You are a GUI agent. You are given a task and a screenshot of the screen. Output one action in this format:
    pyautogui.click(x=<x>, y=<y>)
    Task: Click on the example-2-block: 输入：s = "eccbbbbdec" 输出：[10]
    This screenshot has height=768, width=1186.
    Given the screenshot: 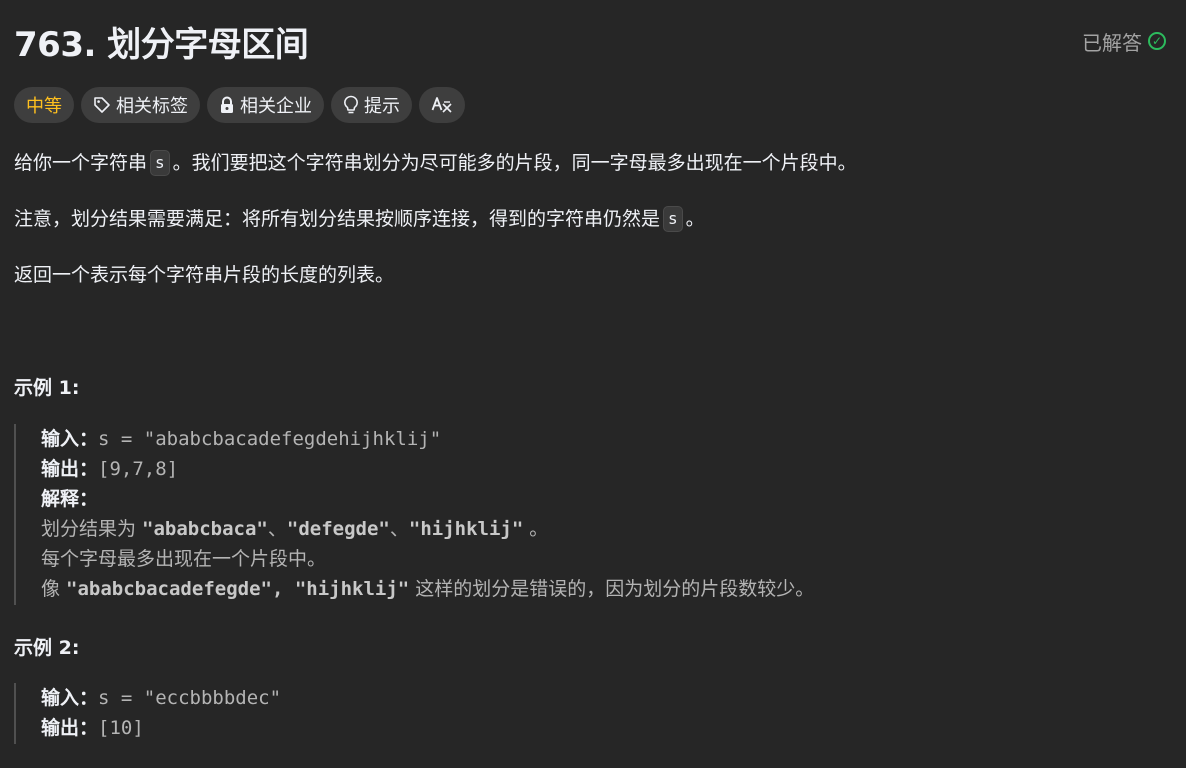 What is the action you would take?
    pyautogui.click(x=147, y=713)
    